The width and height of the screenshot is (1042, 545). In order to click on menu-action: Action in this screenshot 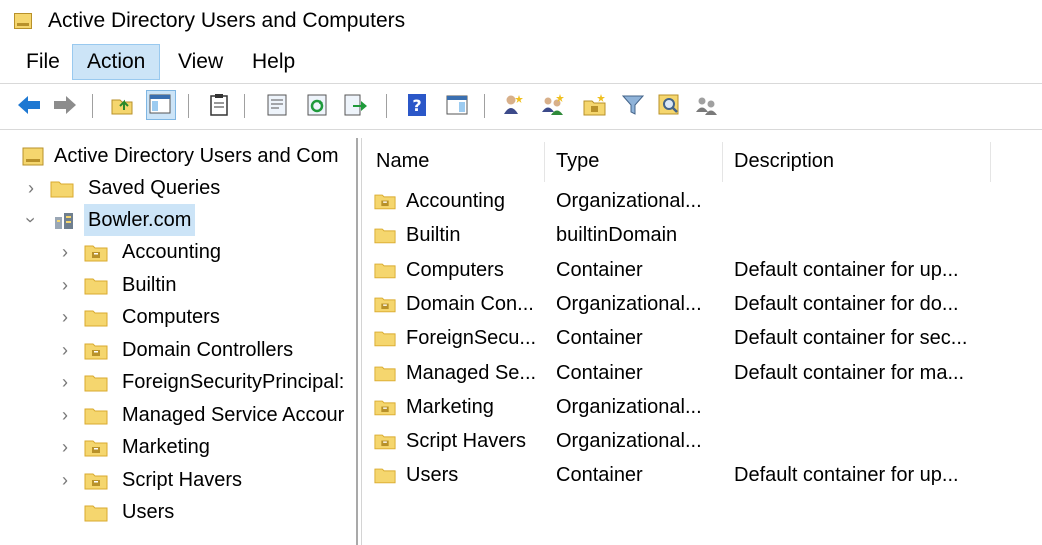, I will do `click(116, 62)`.